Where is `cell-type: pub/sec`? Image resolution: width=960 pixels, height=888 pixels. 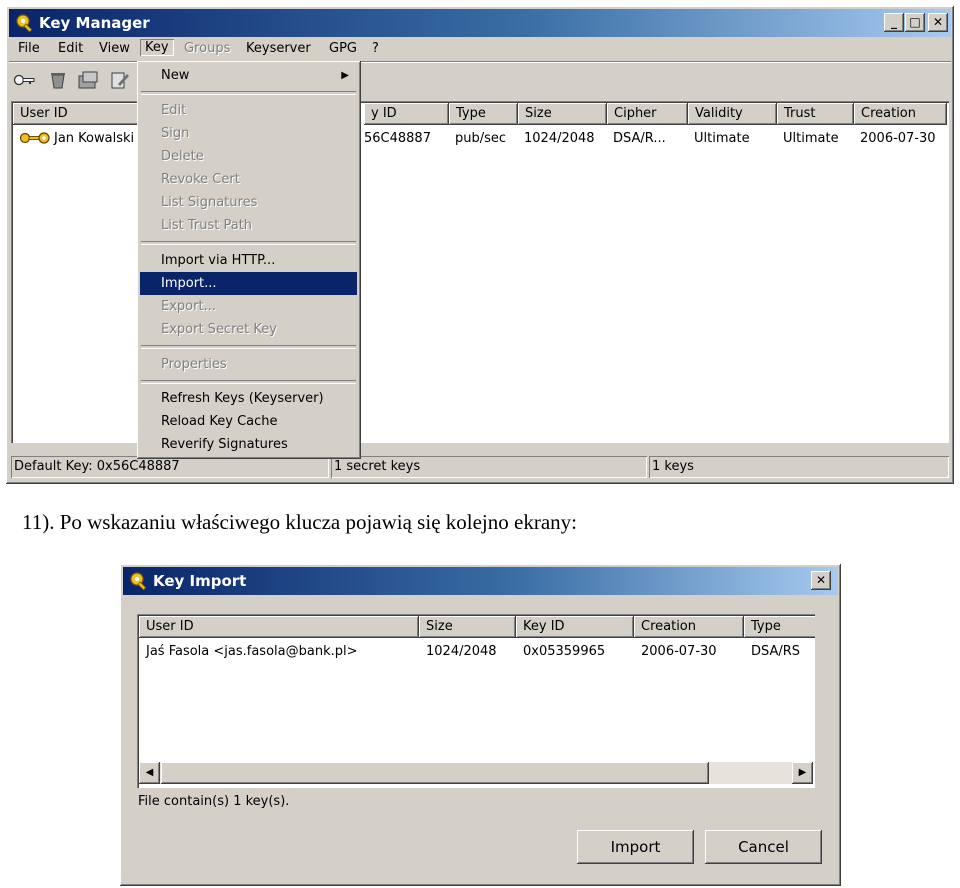 cell-type: pub/sec is located at coordinates (481, 138).